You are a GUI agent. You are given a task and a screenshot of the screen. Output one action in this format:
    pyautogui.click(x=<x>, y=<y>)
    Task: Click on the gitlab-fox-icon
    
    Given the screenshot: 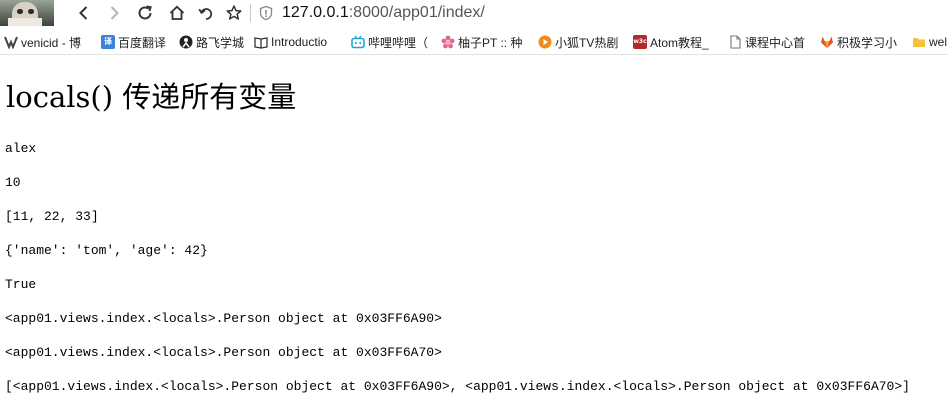 What is the action you would take?
    pyautogui.click(x=827, y=42)
    